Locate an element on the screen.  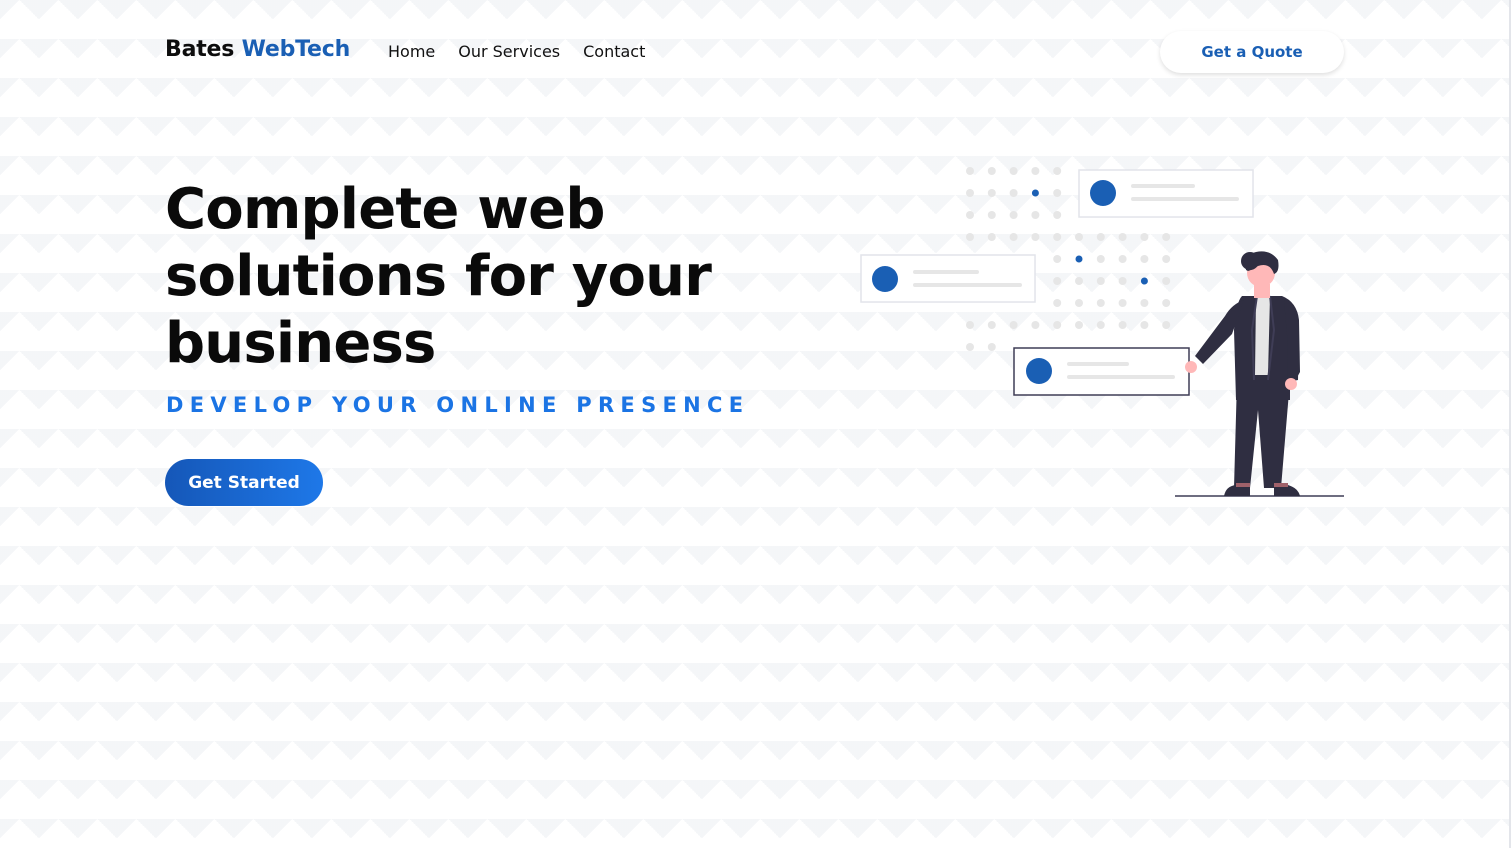
person-figure is located at coordinates (1242, 373).